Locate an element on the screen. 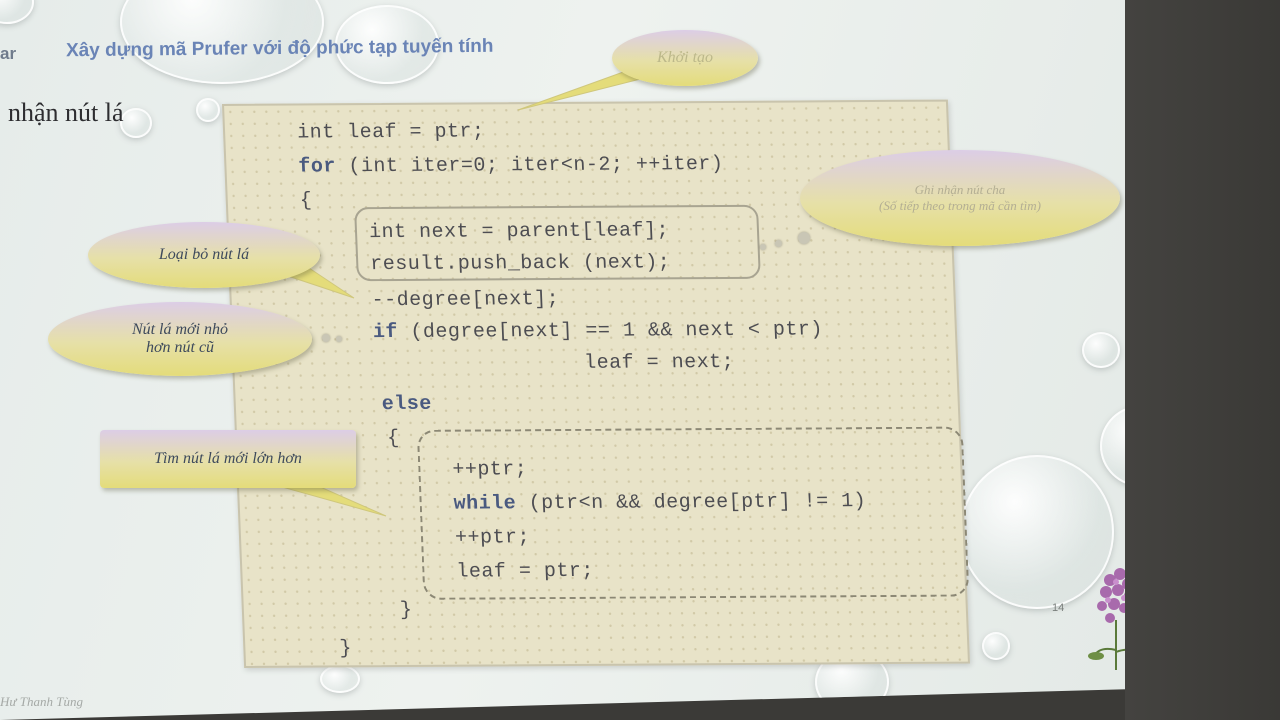  callout-find-larger-leaf: Tìm nút lá mới lớn hơn is located at coordinates (228, 459).